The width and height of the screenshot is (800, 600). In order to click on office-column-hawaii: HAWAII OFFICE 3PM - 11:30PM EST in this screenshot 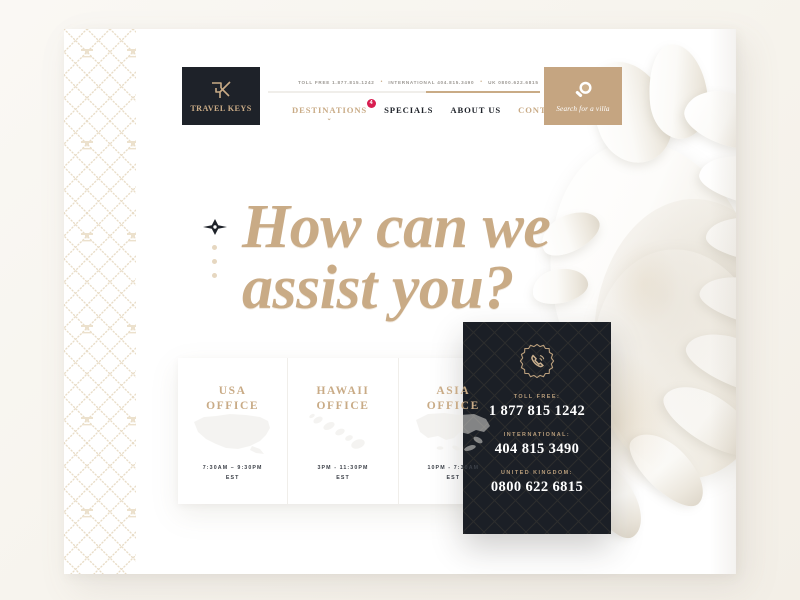, I will do `click(342, 431)`.